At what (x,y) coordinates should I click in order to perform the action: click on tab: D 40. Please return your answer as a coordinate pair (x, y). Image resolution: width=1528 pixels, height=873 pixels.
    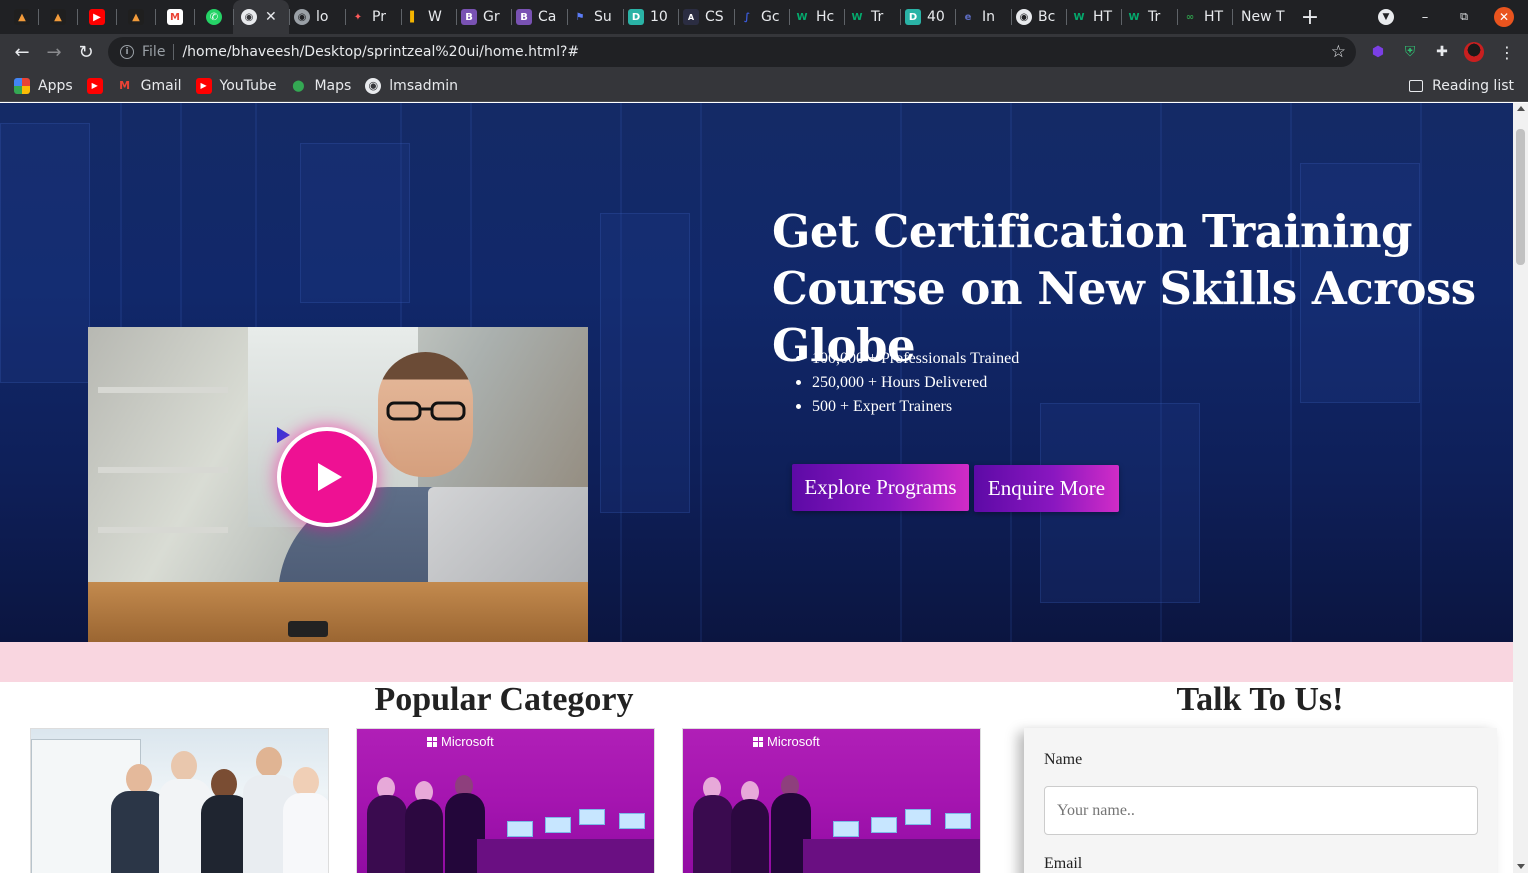
    Looking at the image, I should click on (927, 17).